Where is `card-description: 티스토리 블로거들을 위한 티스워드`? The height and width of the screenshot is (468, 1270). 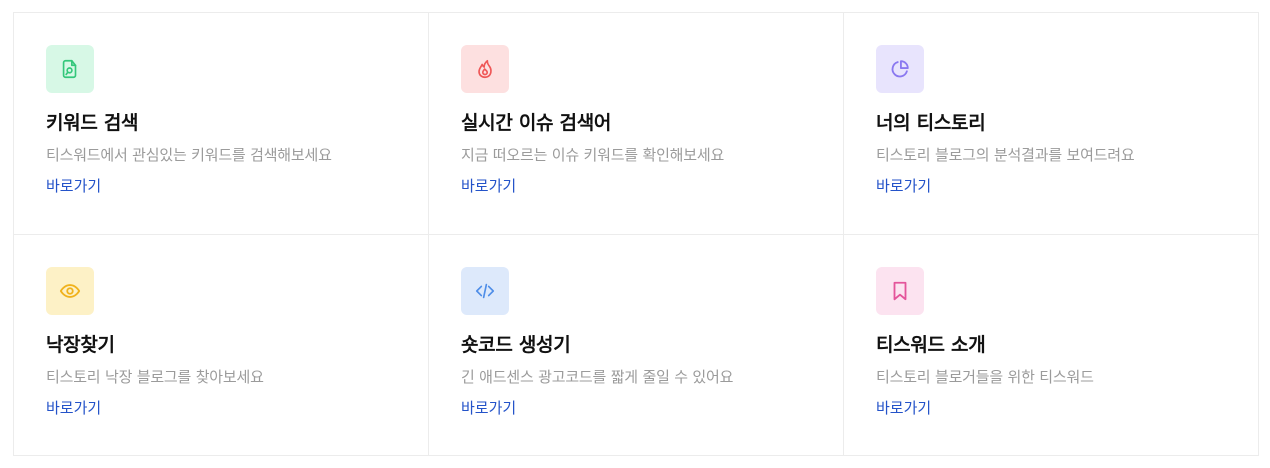
card-description: 티스토리 블로거들을 위한 티스워드 is located at coordinates (985, 377).